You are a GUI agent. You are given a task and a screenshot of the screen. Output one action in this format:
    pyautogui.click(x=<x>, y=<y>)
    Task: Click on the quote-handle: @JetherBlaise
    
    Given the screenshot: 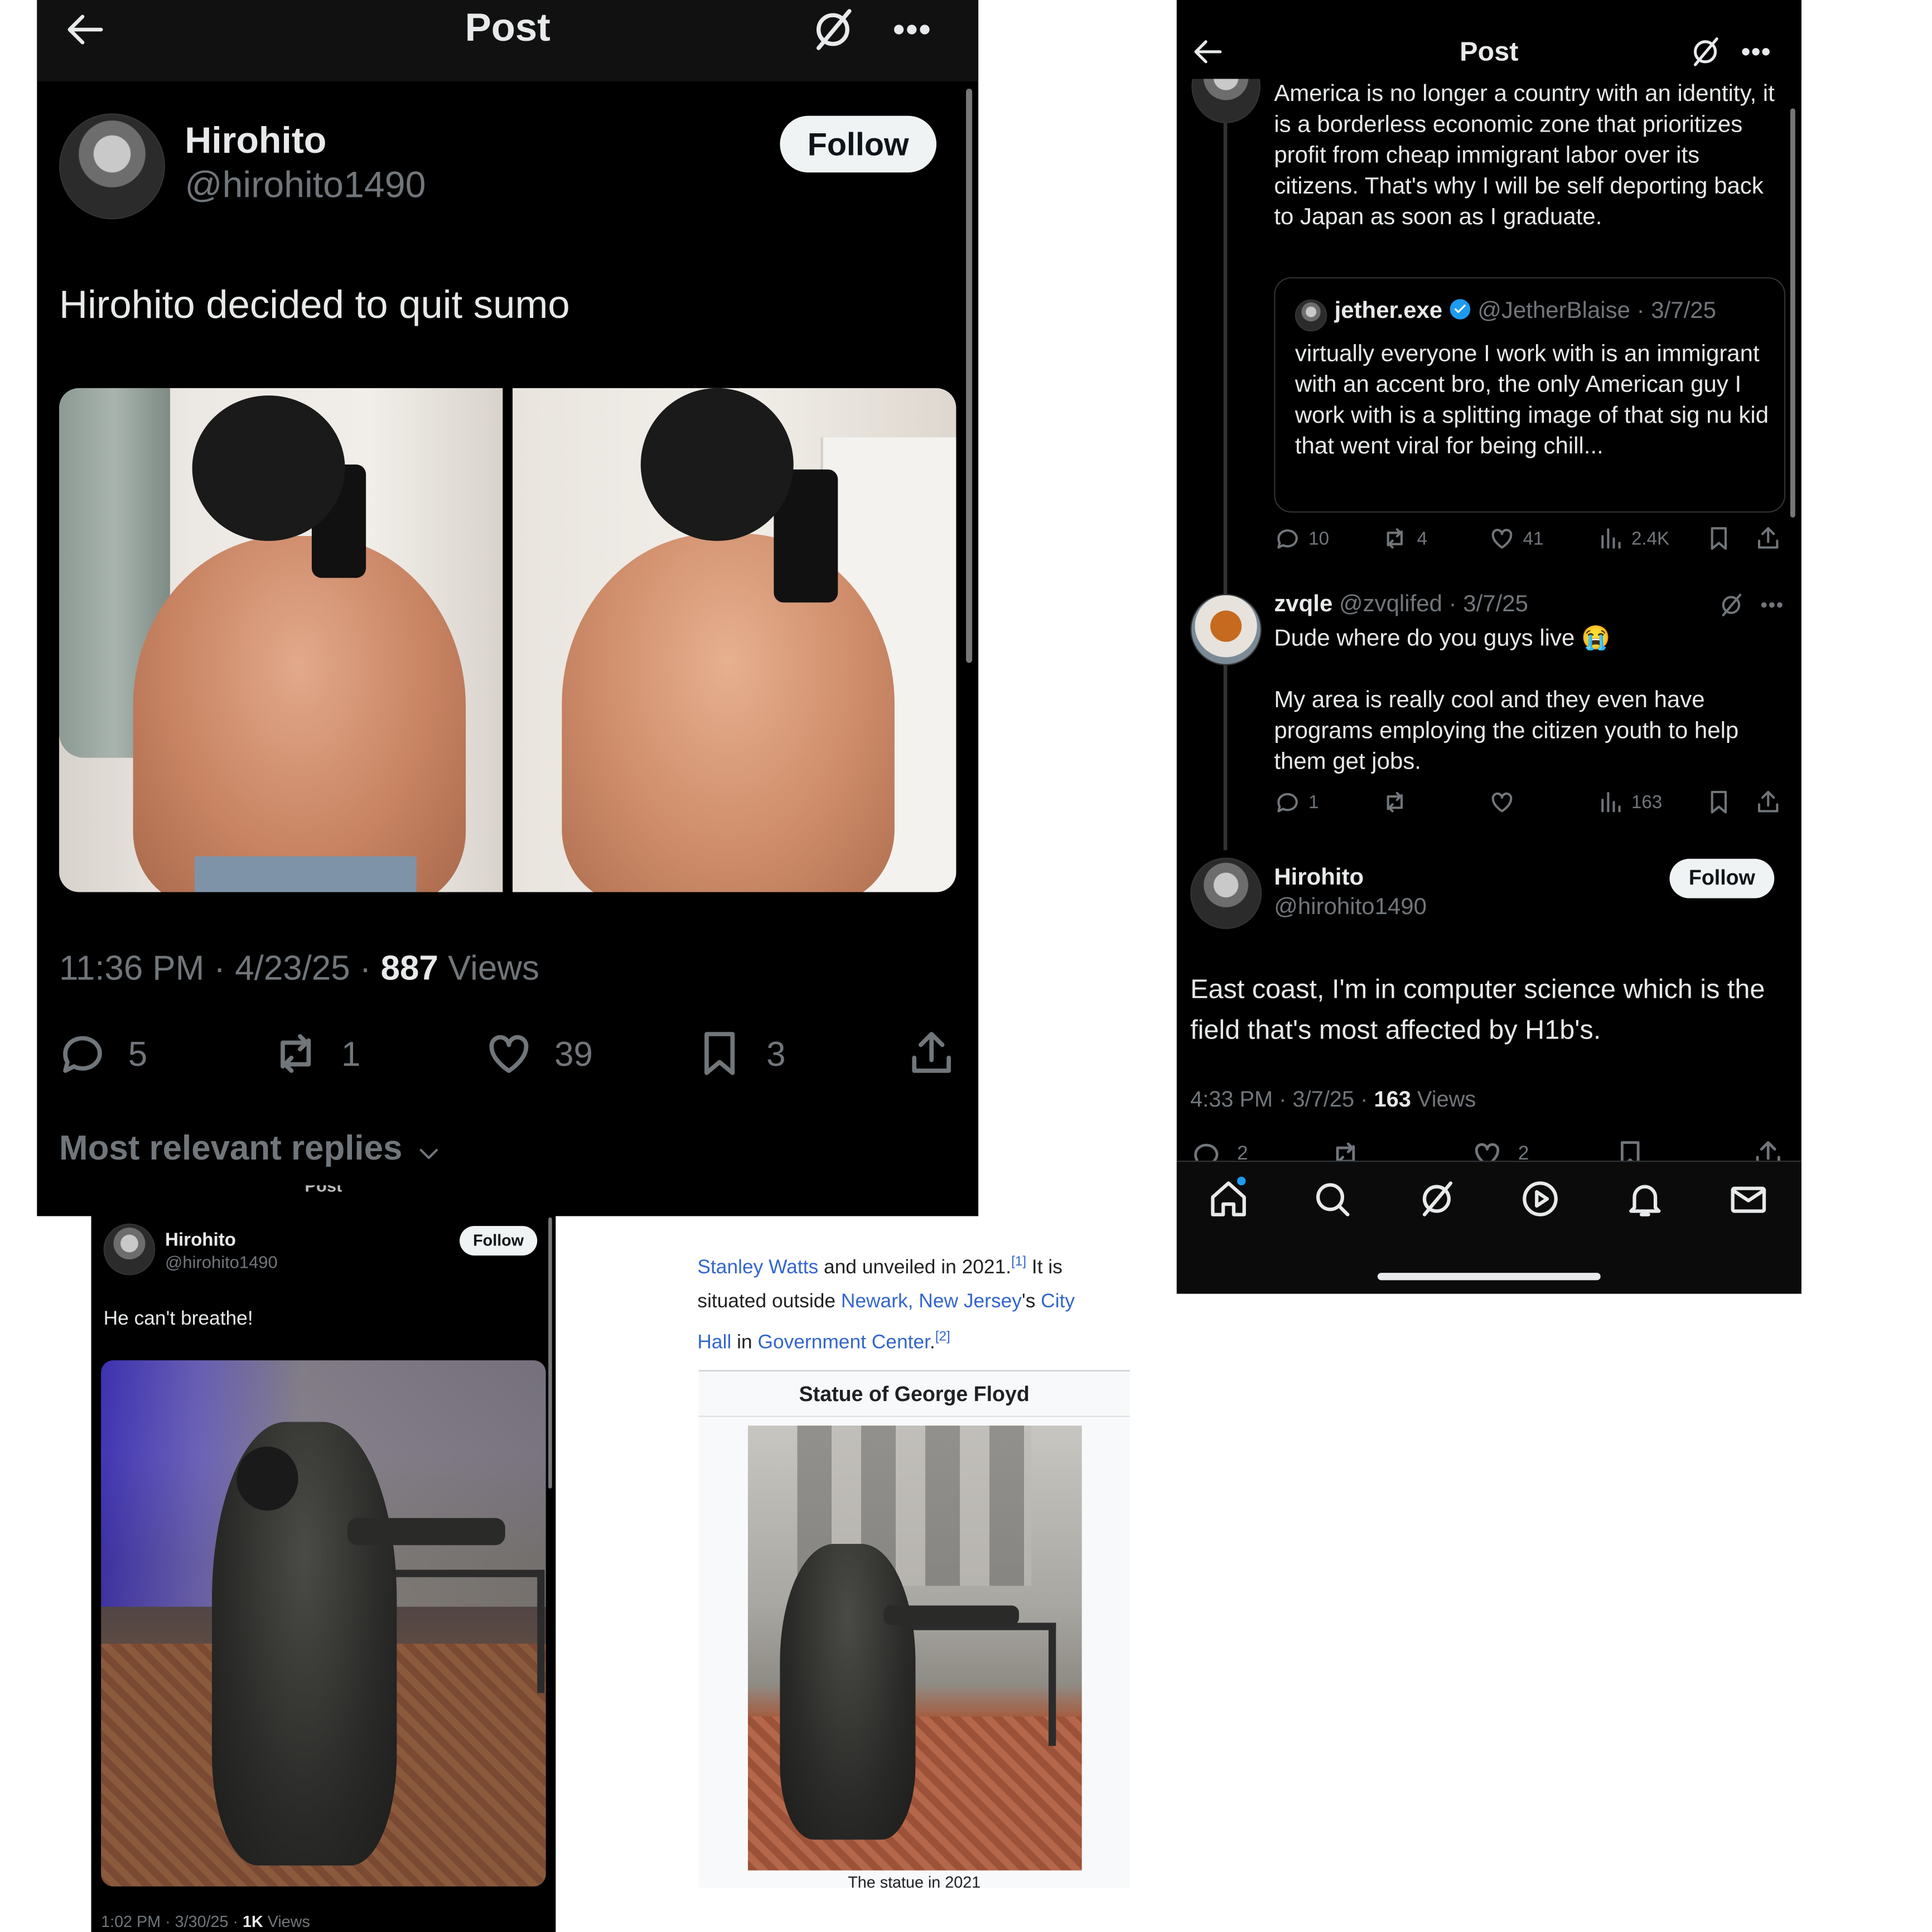 What is the action you would take?
    pyautogui.click(x=1553, y=311)
    